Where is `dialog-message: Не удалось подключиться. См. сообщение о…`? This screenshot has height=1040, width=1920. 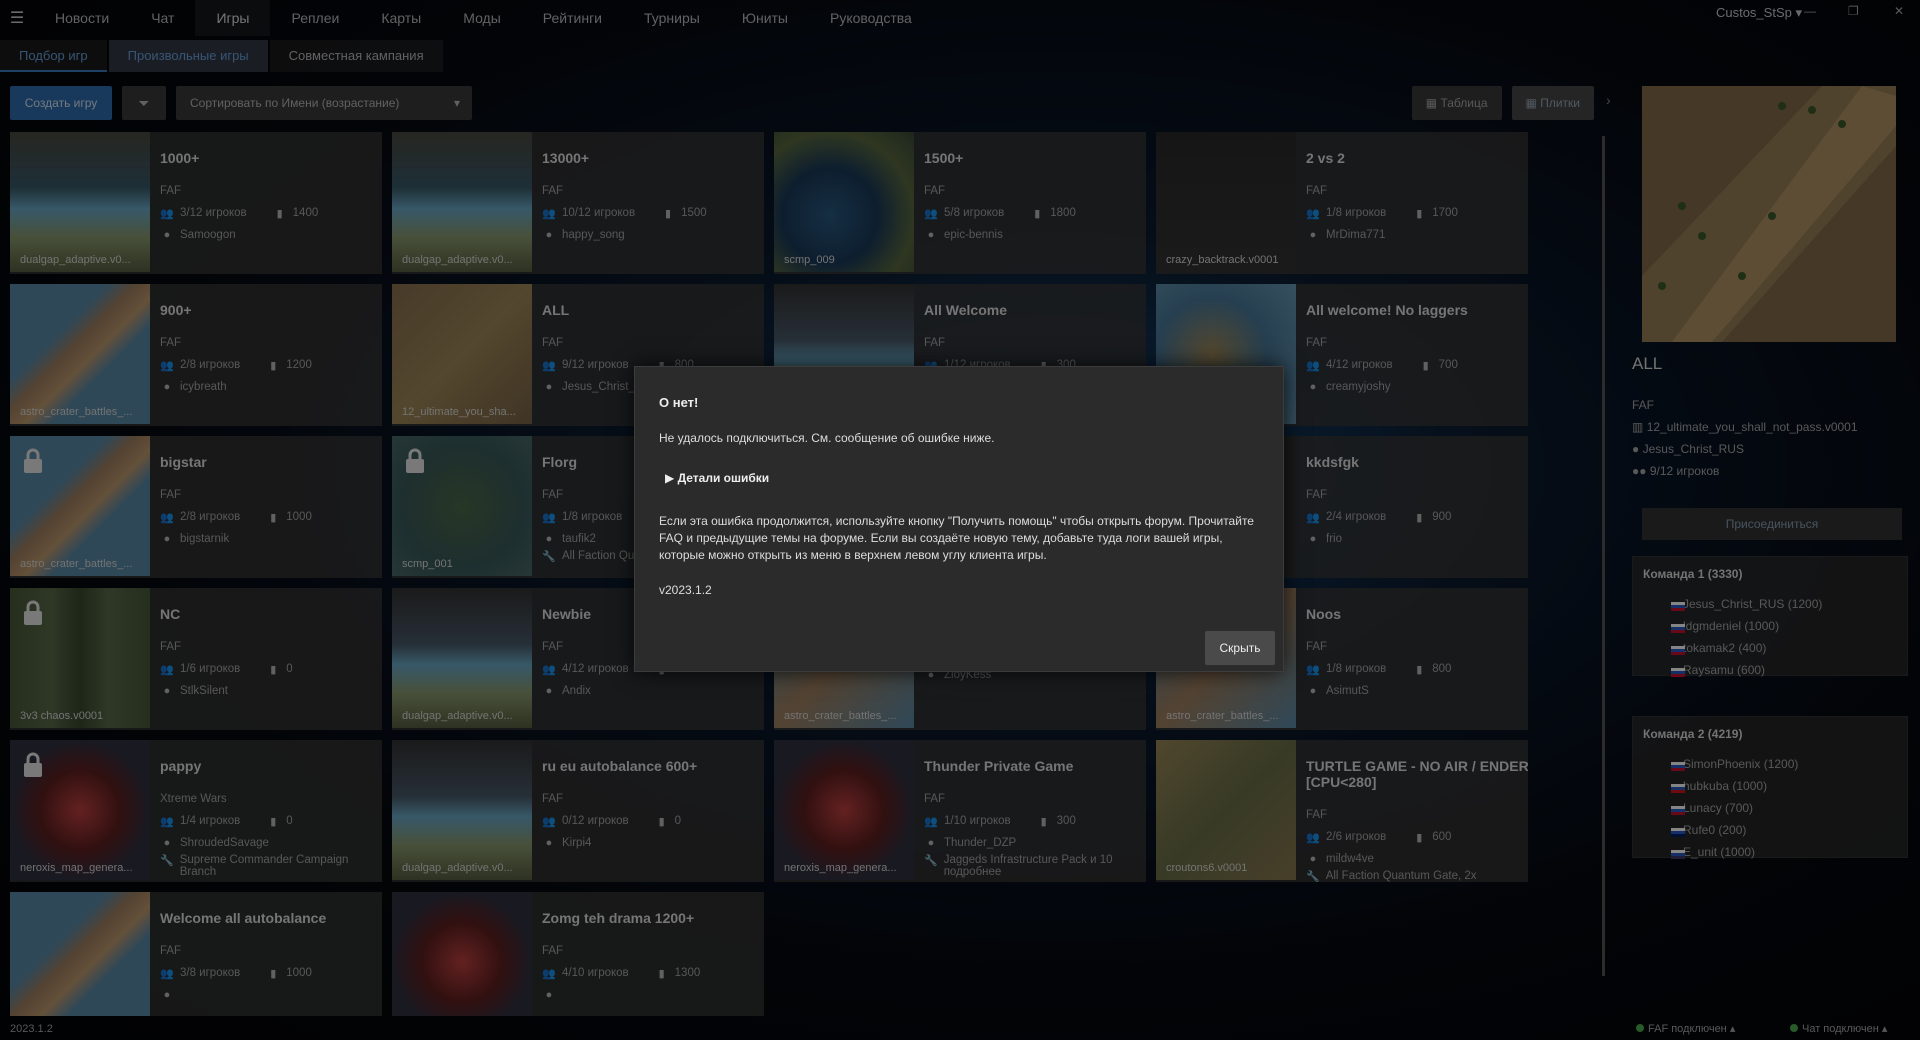
dialog-message: Не удалось подключиться. См. сообщение о… is located at coordinates (827, 438).